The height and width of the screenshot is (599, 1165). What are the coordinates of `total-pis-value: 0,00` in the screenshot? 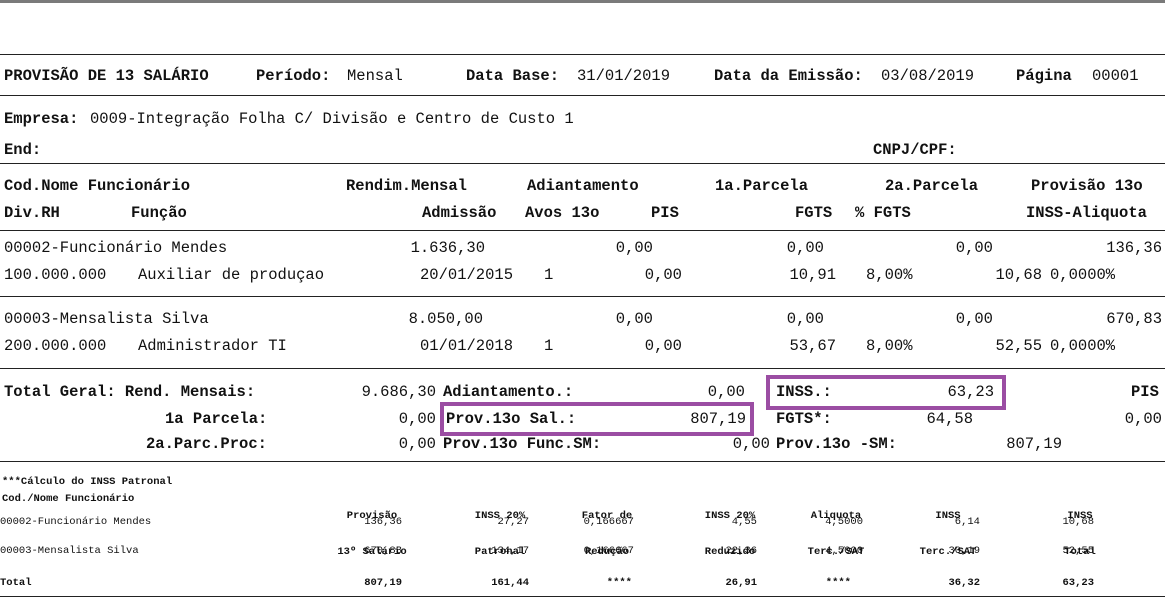 It's located at (1143, 419).